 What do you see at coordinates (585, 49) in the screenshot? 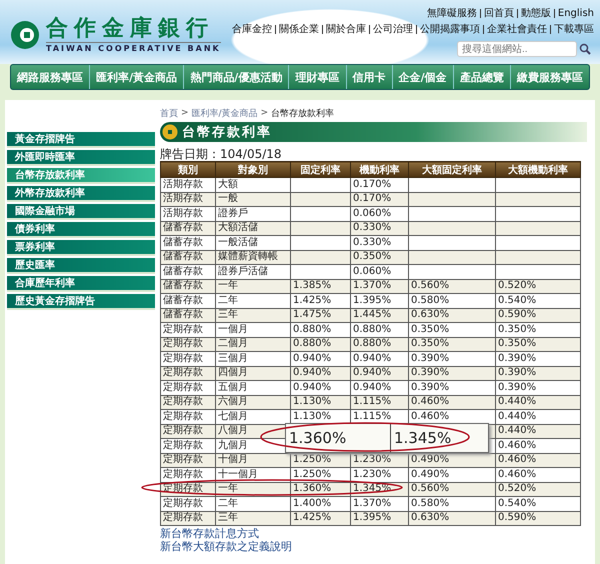
I see `search-icon` at bounding box center [585, 49].